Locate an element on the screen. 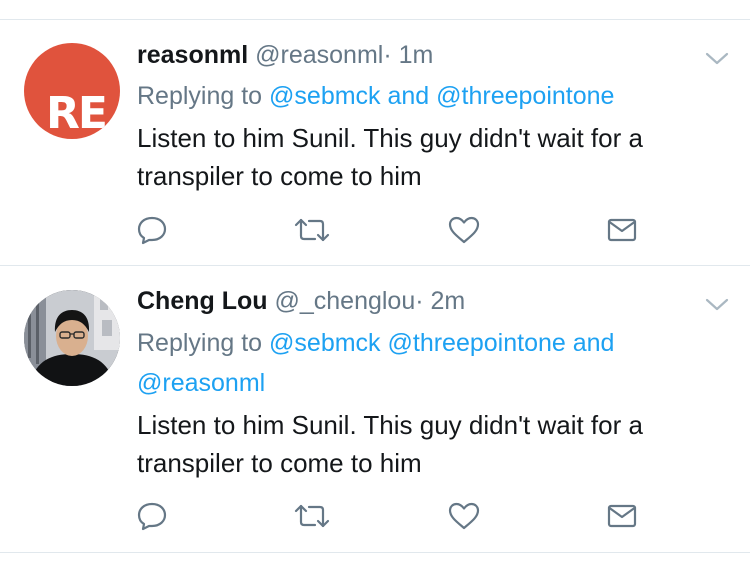  replying-to-continued: @reasonml is located at coordinates (201, 383).